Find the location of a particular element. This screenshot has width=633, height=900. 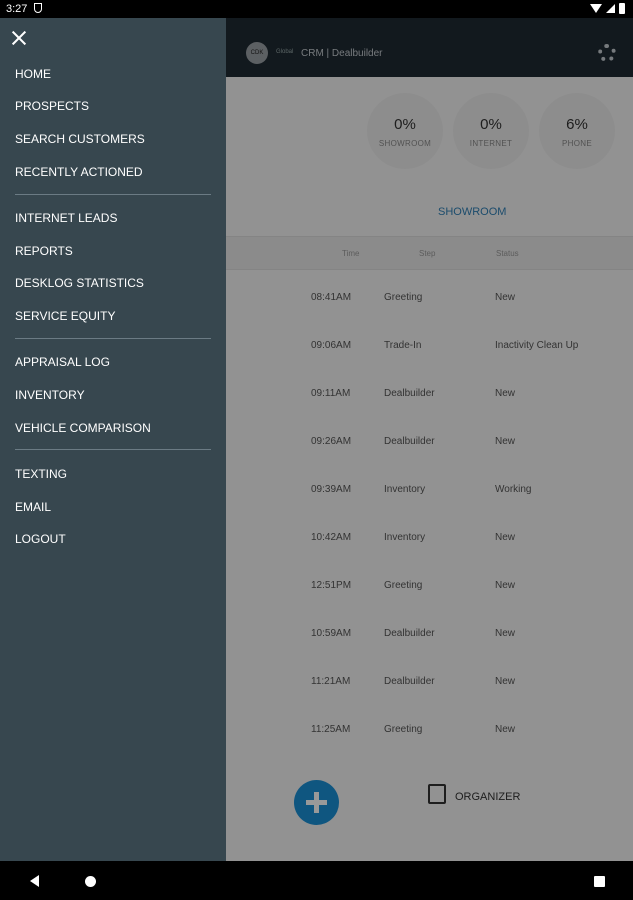

battery-icon is located at coordinates (622, 8).